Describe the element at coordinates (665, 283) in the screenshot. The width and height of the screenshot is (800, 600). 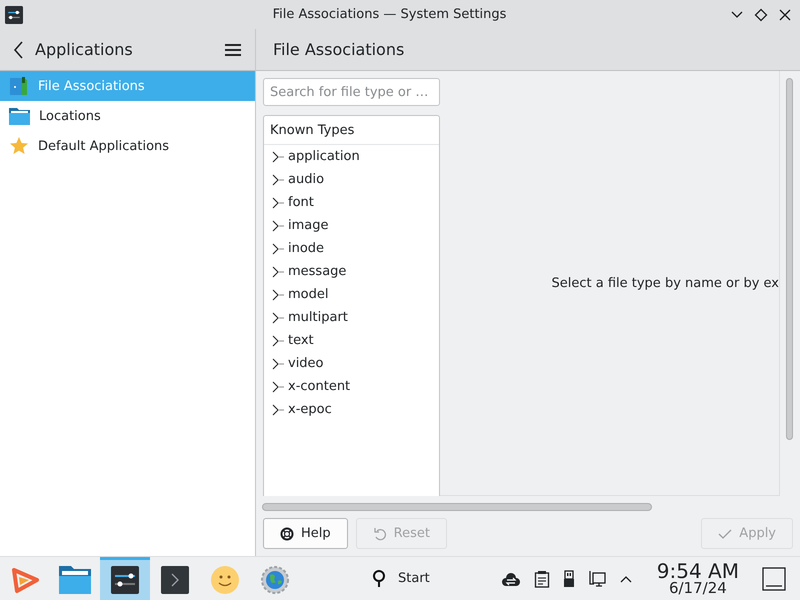
I see `hint-text: Select a file type by name or by ex` at that location.